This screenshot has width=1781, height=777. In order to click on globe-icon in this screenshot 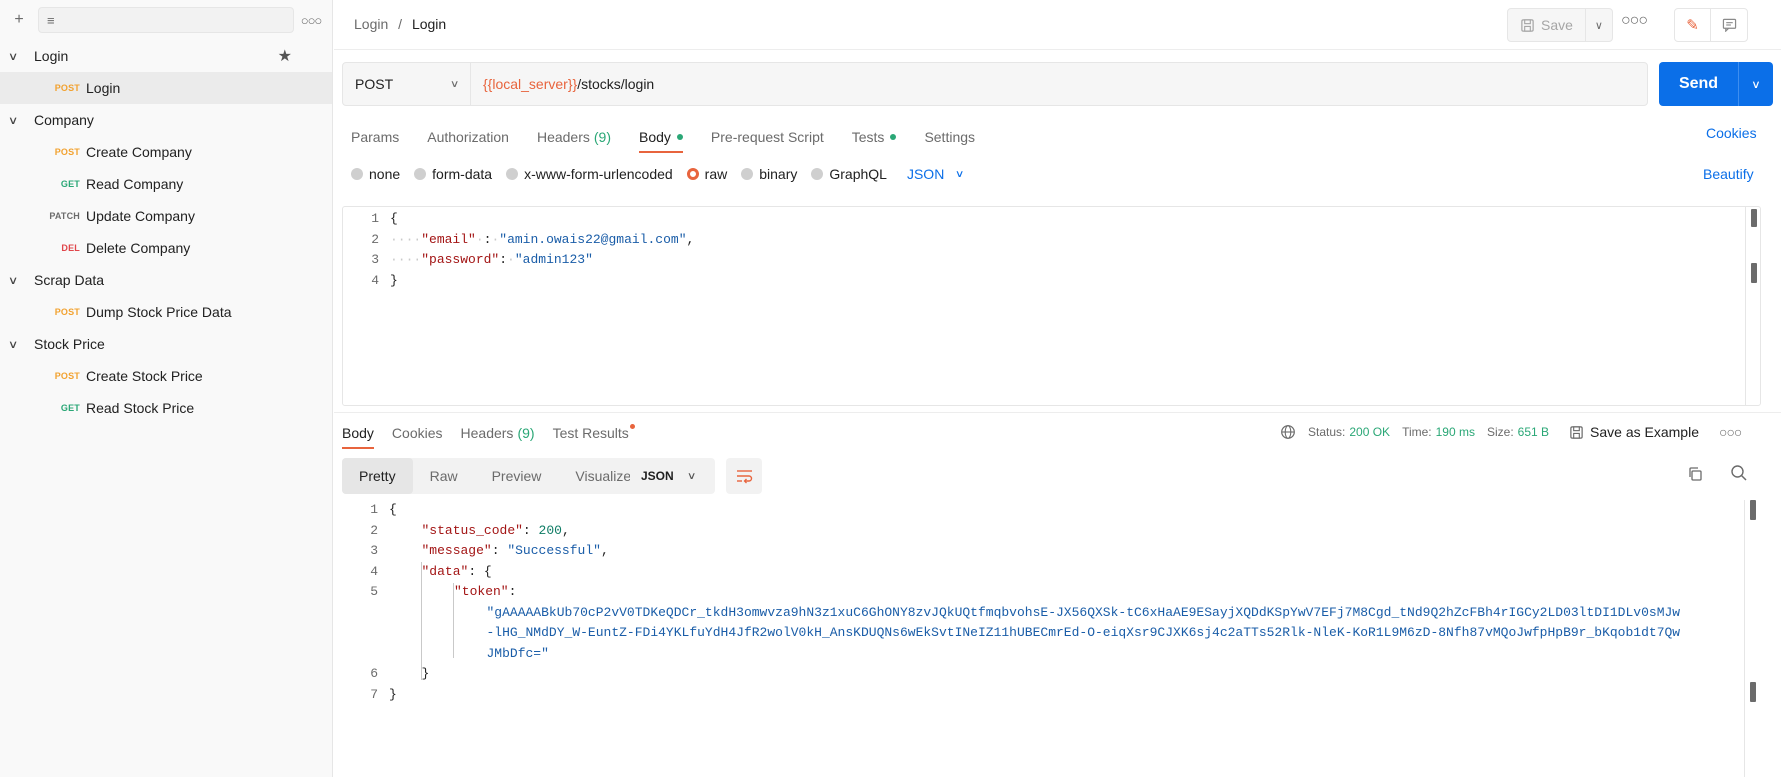, I will do `click(1288, 432)`.